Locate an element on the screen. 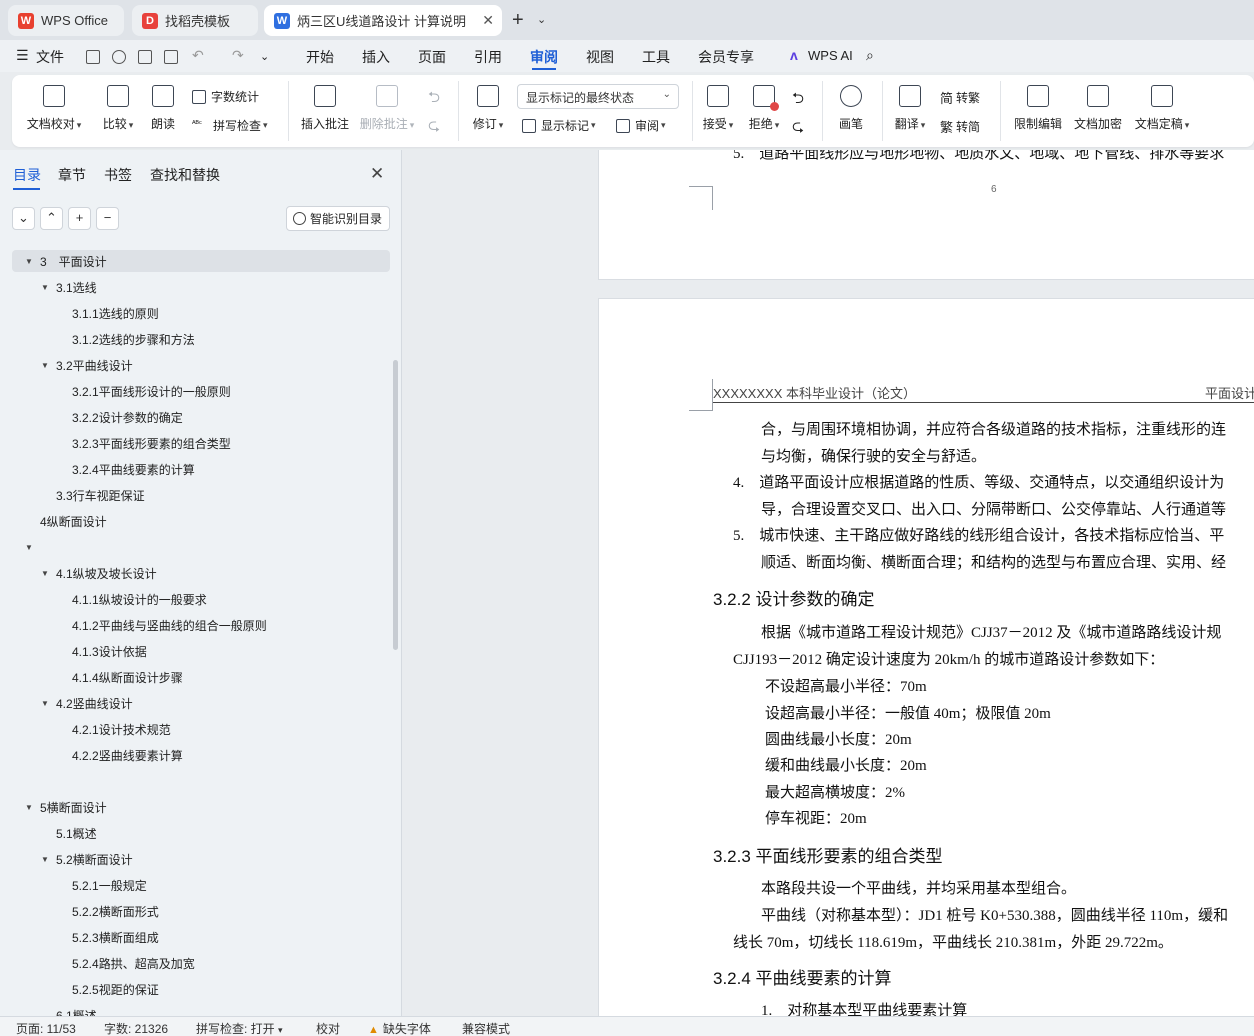 Image resolution: width=1254 pixels, height=1036 pixels. toc-item: ▼ is located at coordinates (201, 547).